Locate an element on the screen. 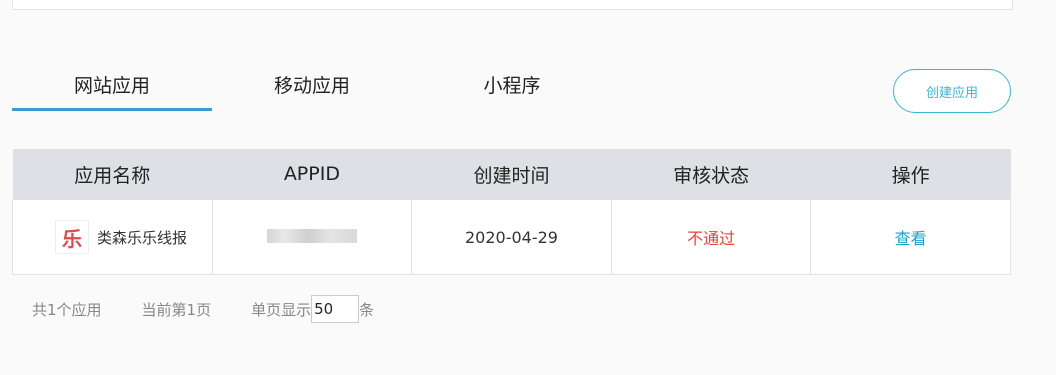 This screenshot has height=375, width=1056. current-page: 当前第1页 is located at coordinates (176, 309).